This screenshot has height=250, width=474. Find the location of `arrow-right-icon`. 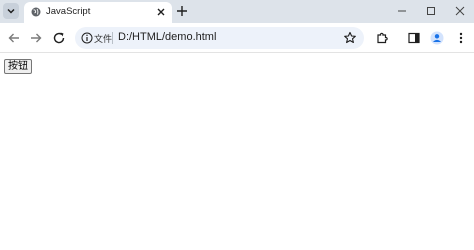

arrow-right-icon is located at coordinates (36, 38).